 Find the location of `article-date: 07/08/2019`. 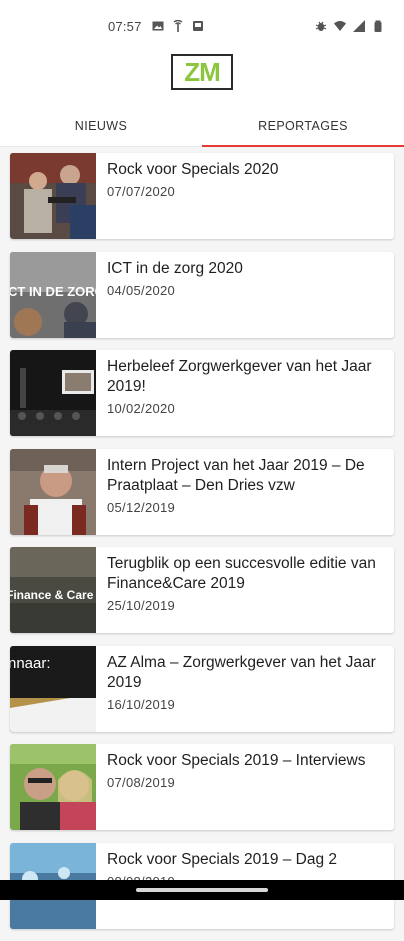

article-date: 07/08/2019 is located at coordinates (141, 782).